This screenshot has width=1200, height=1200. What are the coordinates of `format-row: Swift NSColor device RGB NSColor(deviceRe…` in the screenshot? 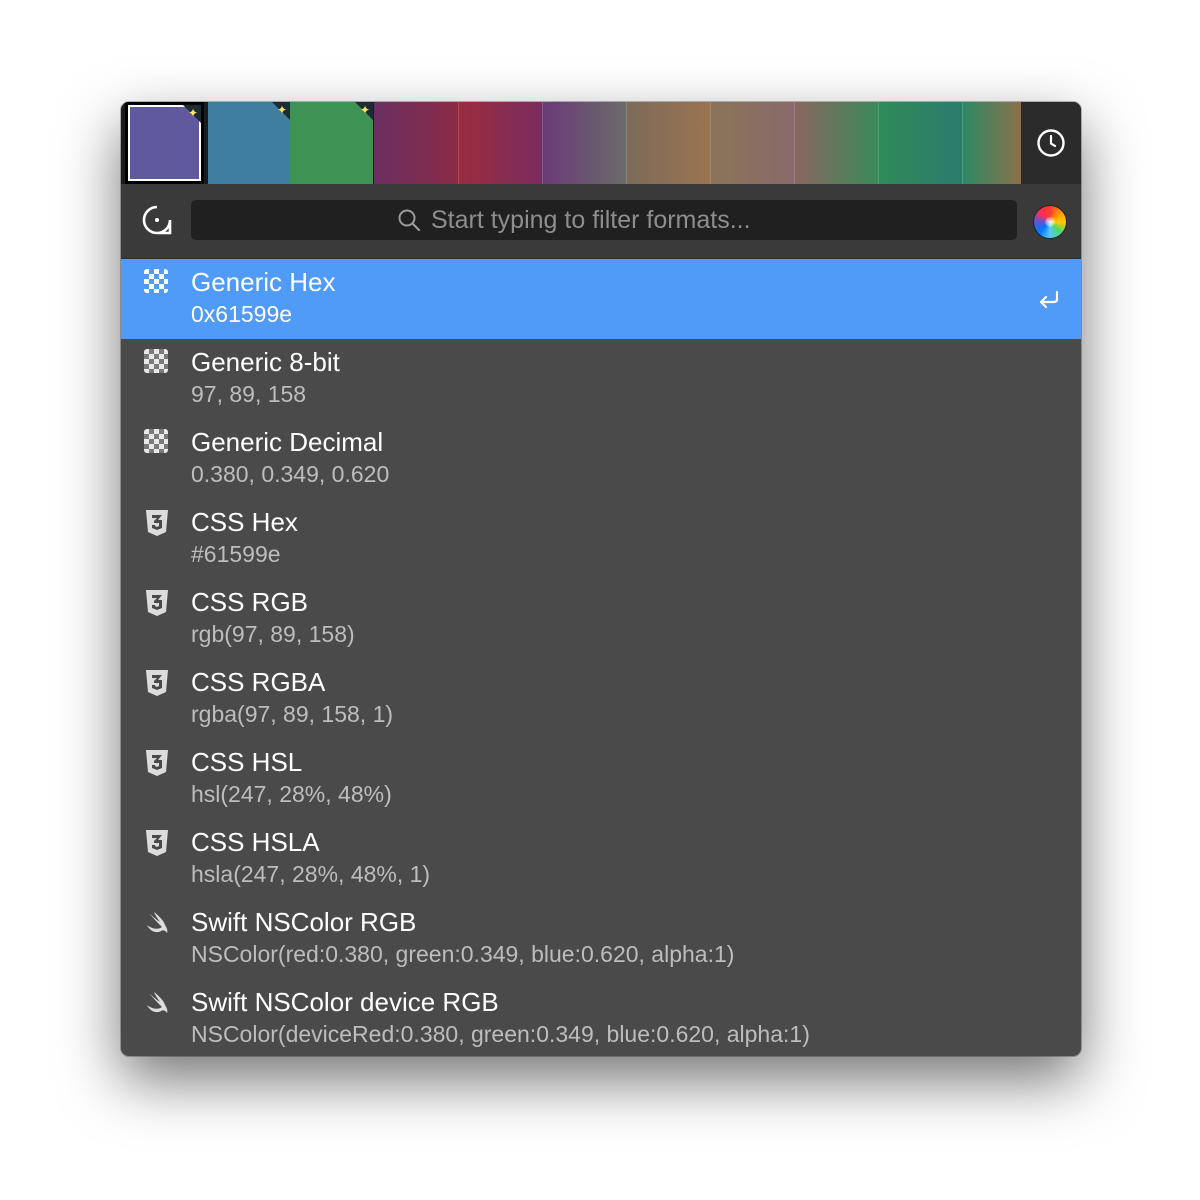 It's located at (601, 1017).